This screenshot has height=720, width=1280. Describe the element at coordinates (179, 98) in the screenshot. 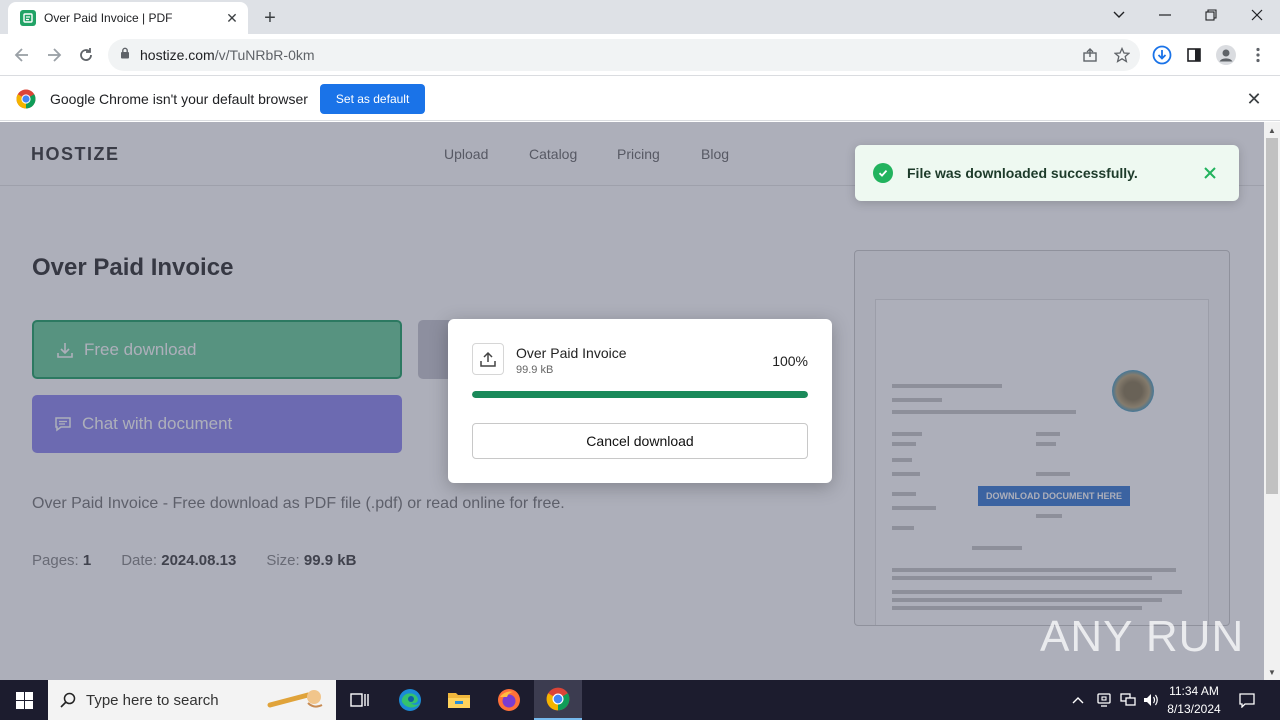

I see `infobar-message: Google Chrome isn't your default browser` at that location.